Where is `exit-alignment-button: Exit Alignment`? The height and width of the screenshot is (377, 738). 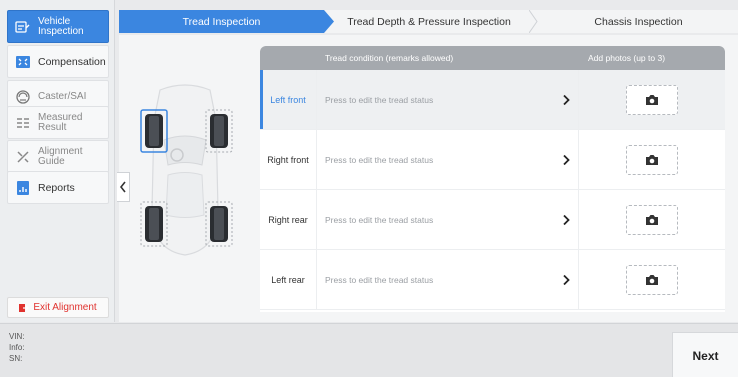 exit-alignment-button: Exit Alignment is located at coordinates (58, 307).